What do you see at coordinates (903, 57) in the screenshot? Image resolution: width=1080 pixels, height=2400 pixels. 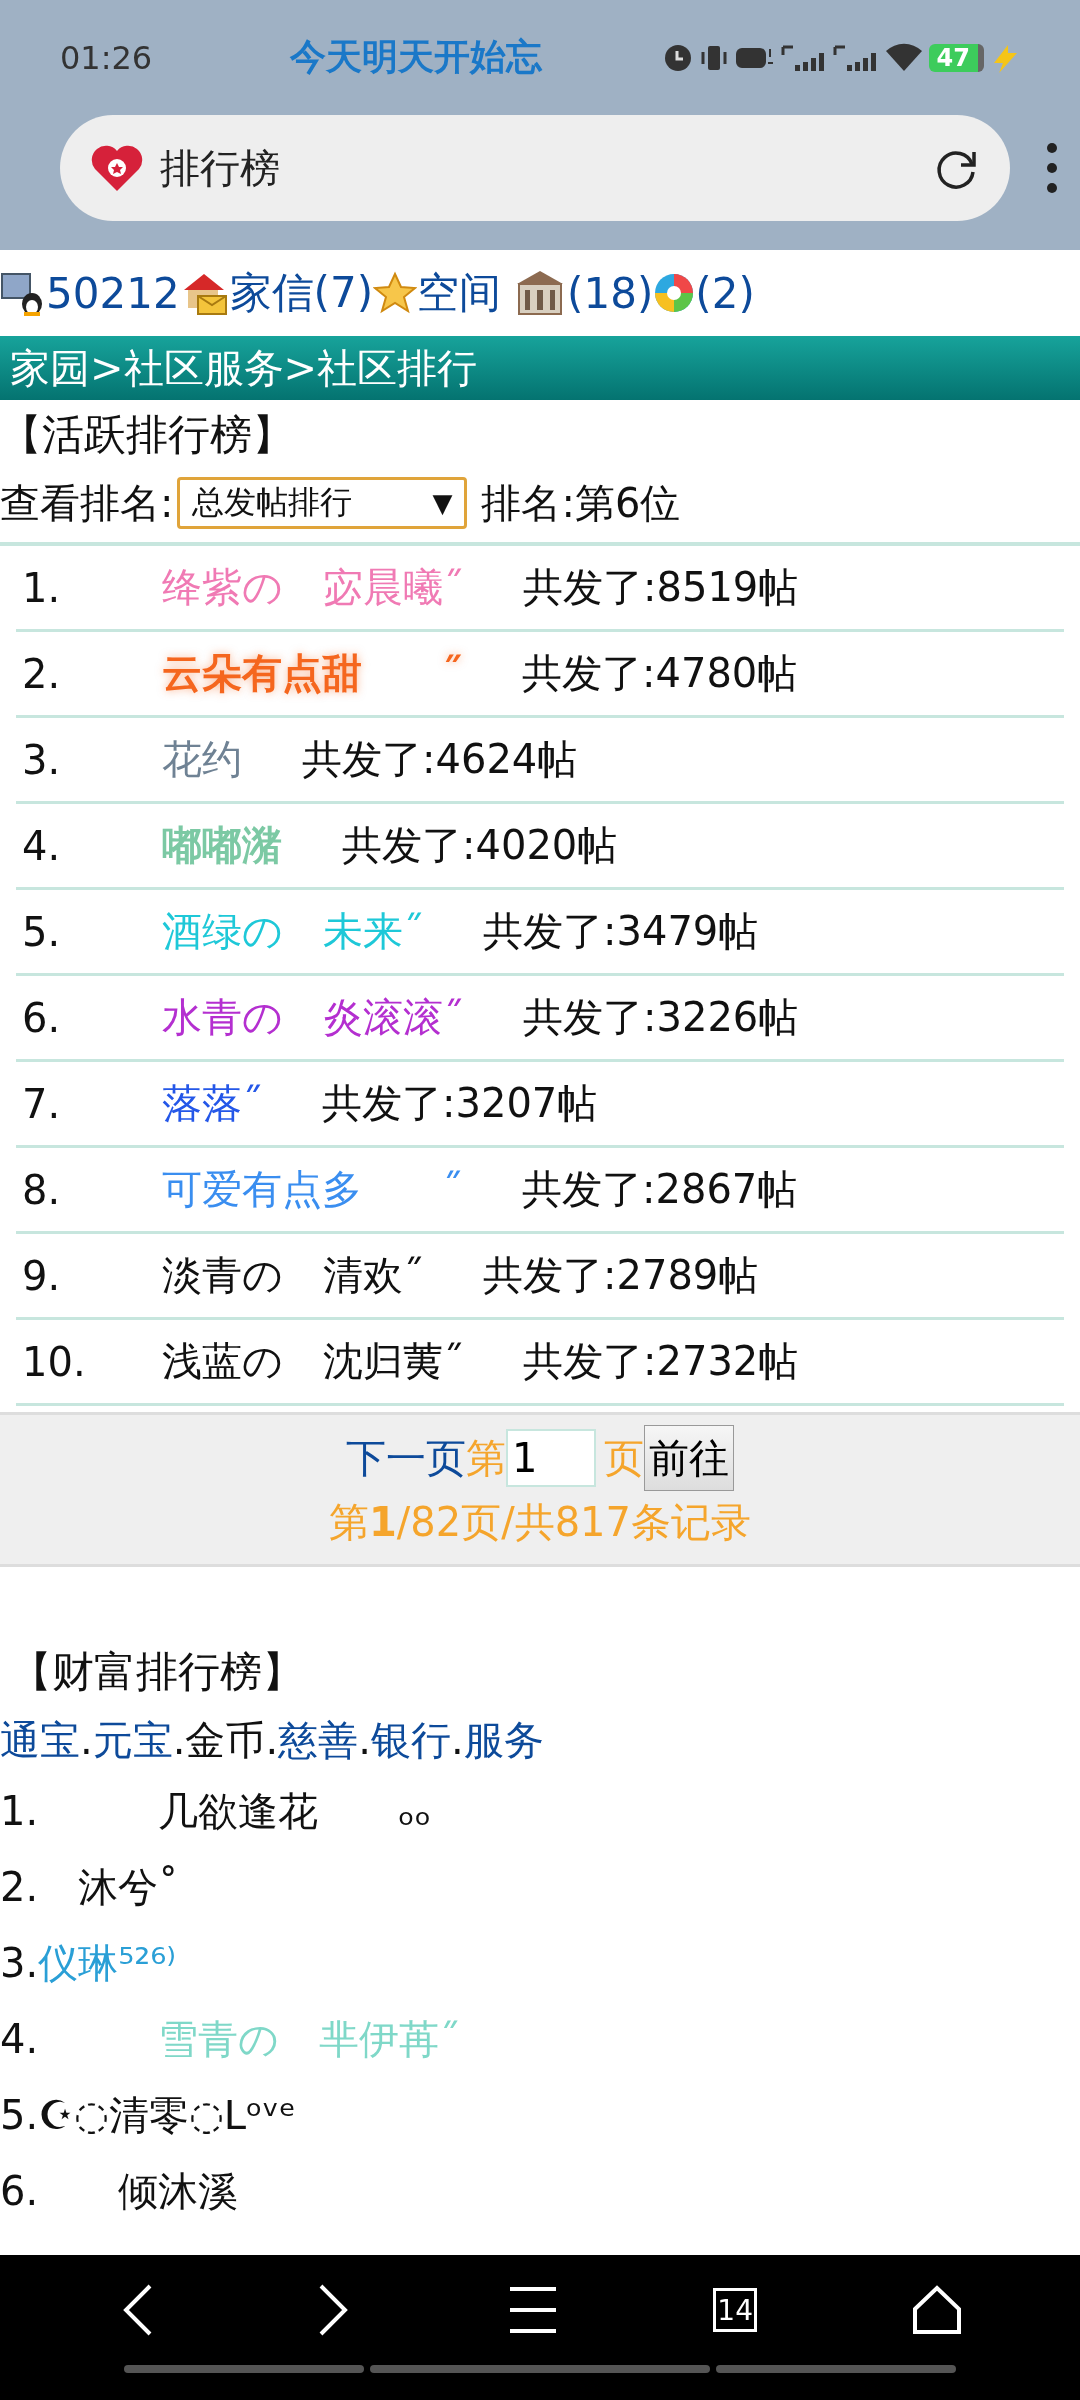 I see `wifi-icon` at bounding box center [903, 57].